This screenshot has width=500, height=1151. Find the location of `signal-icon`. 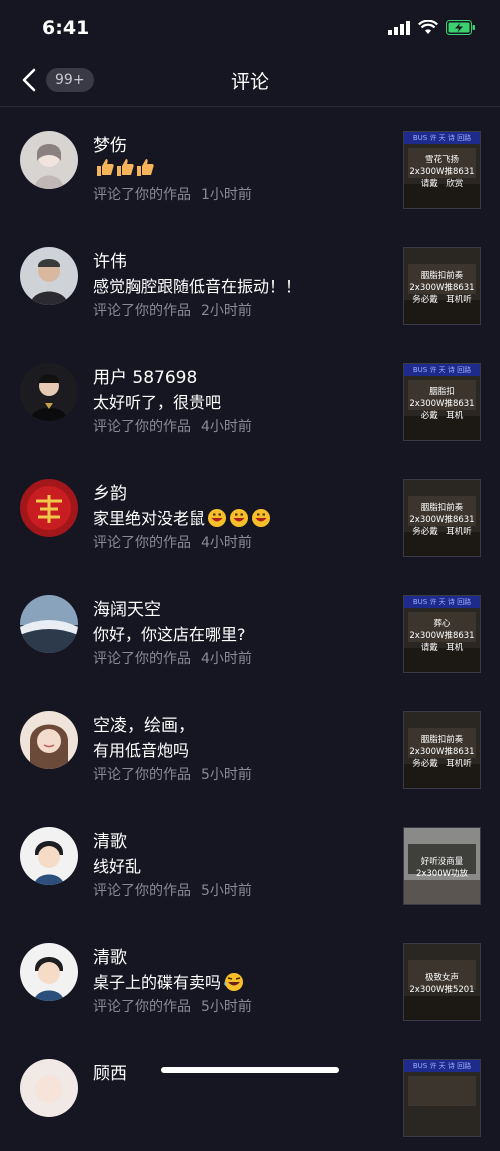

signal-icon is located at coordinates (399, 27).